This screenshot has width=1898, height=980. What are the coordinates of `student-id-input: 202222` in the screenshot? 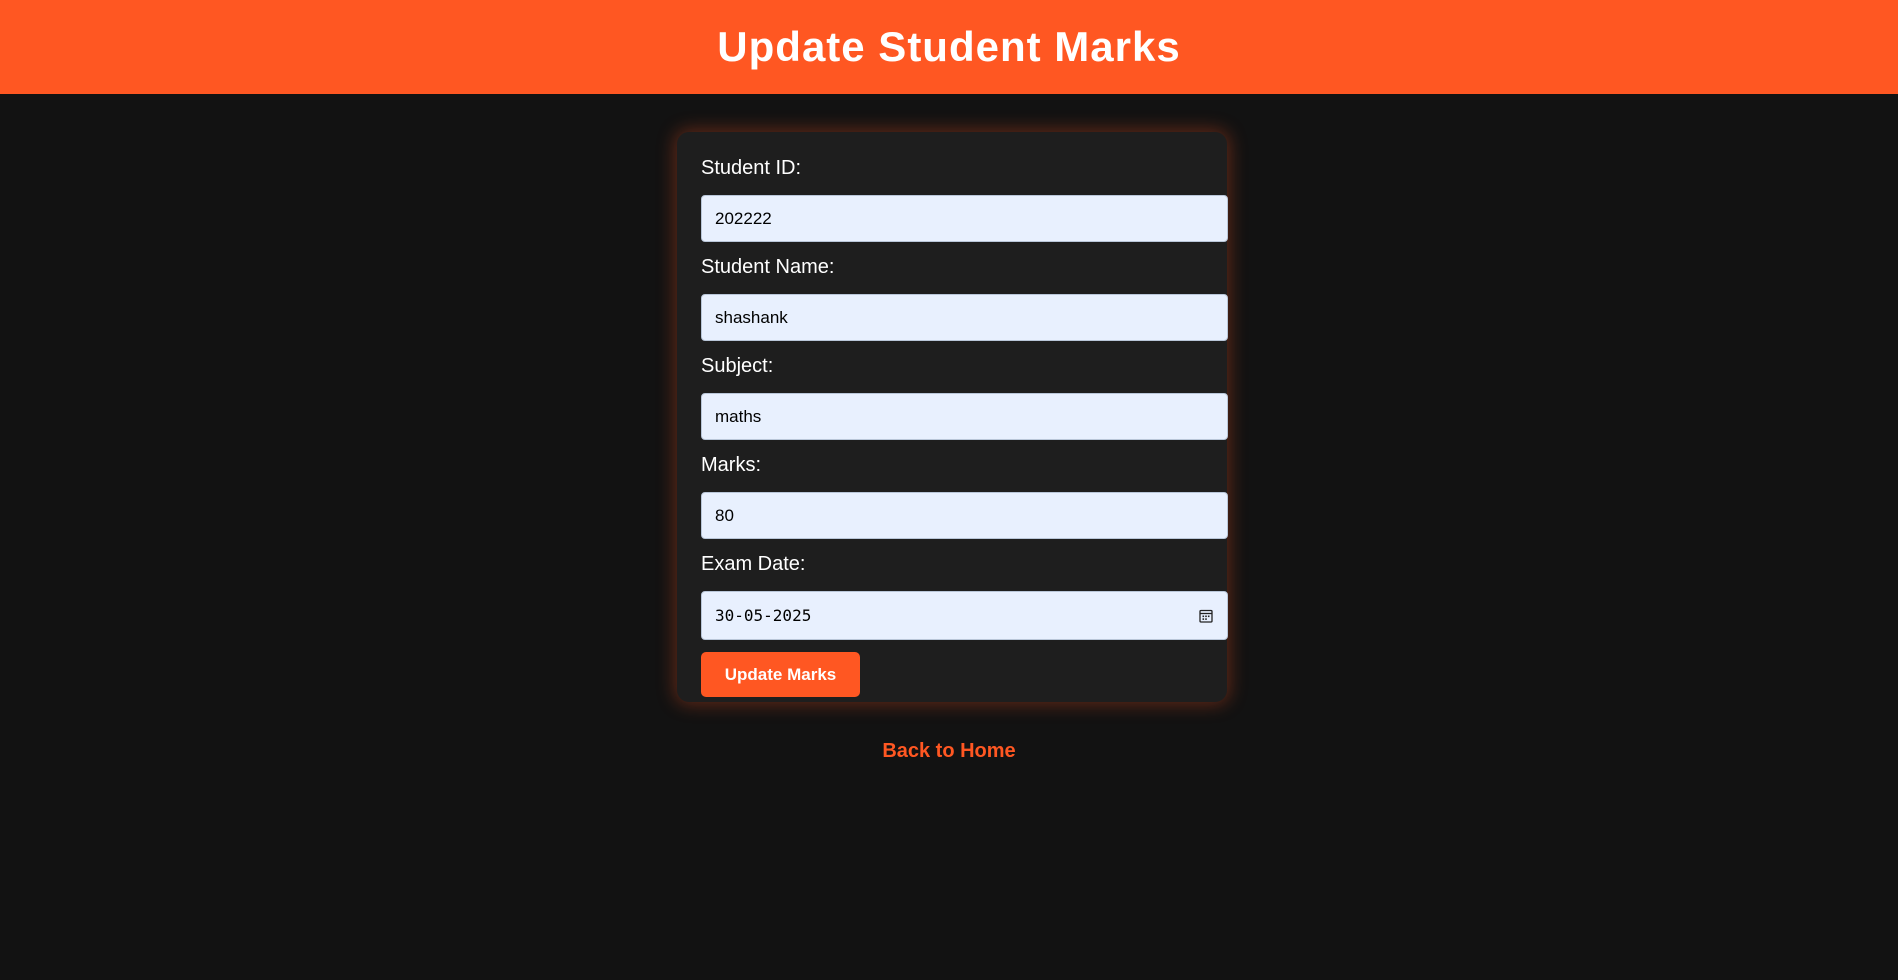 It's located at (964, 218).